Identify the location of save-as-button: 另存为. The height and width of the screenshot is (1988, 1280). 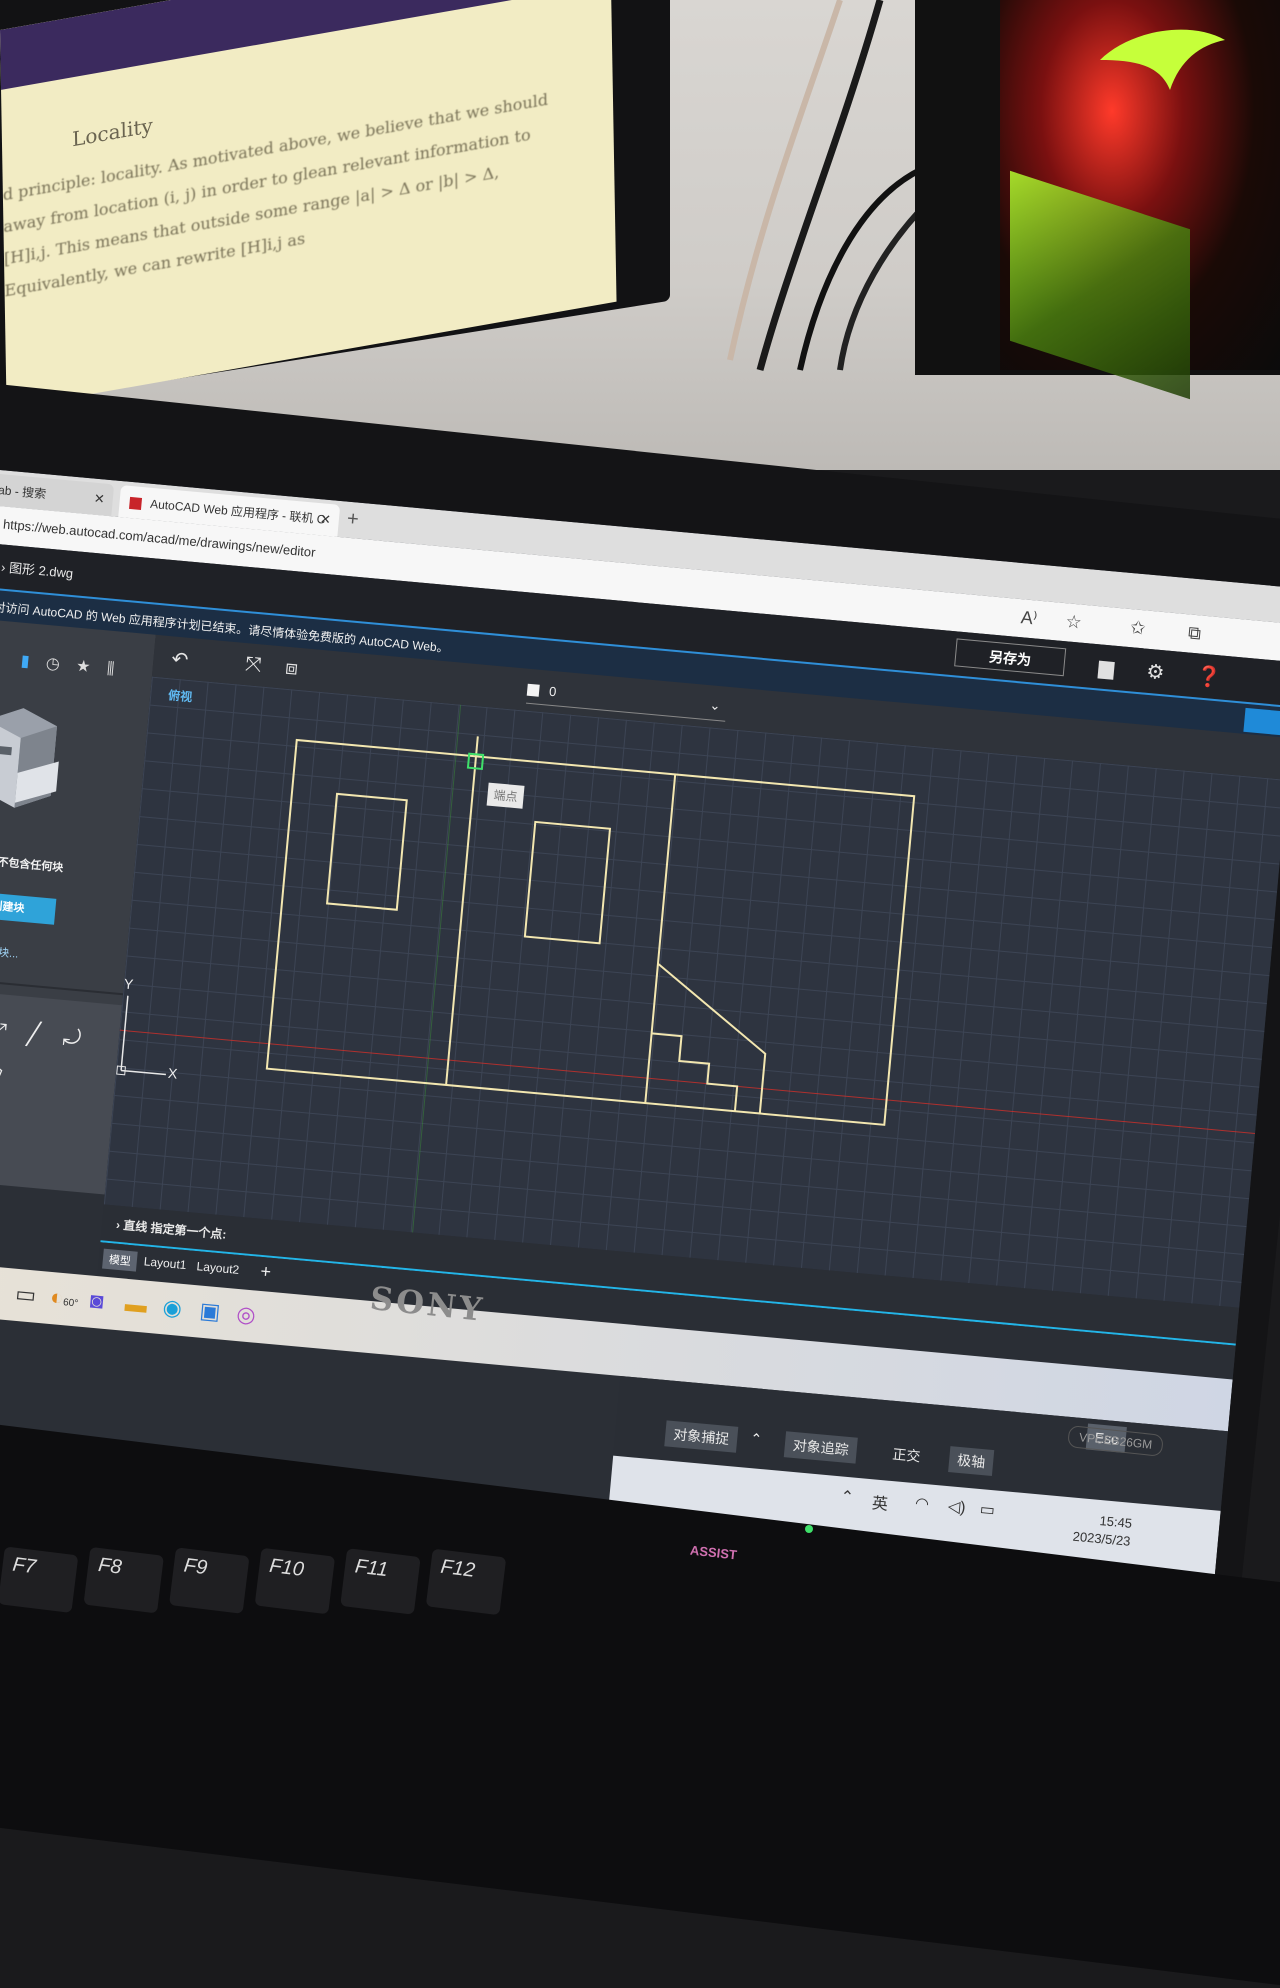
(1010, 657).